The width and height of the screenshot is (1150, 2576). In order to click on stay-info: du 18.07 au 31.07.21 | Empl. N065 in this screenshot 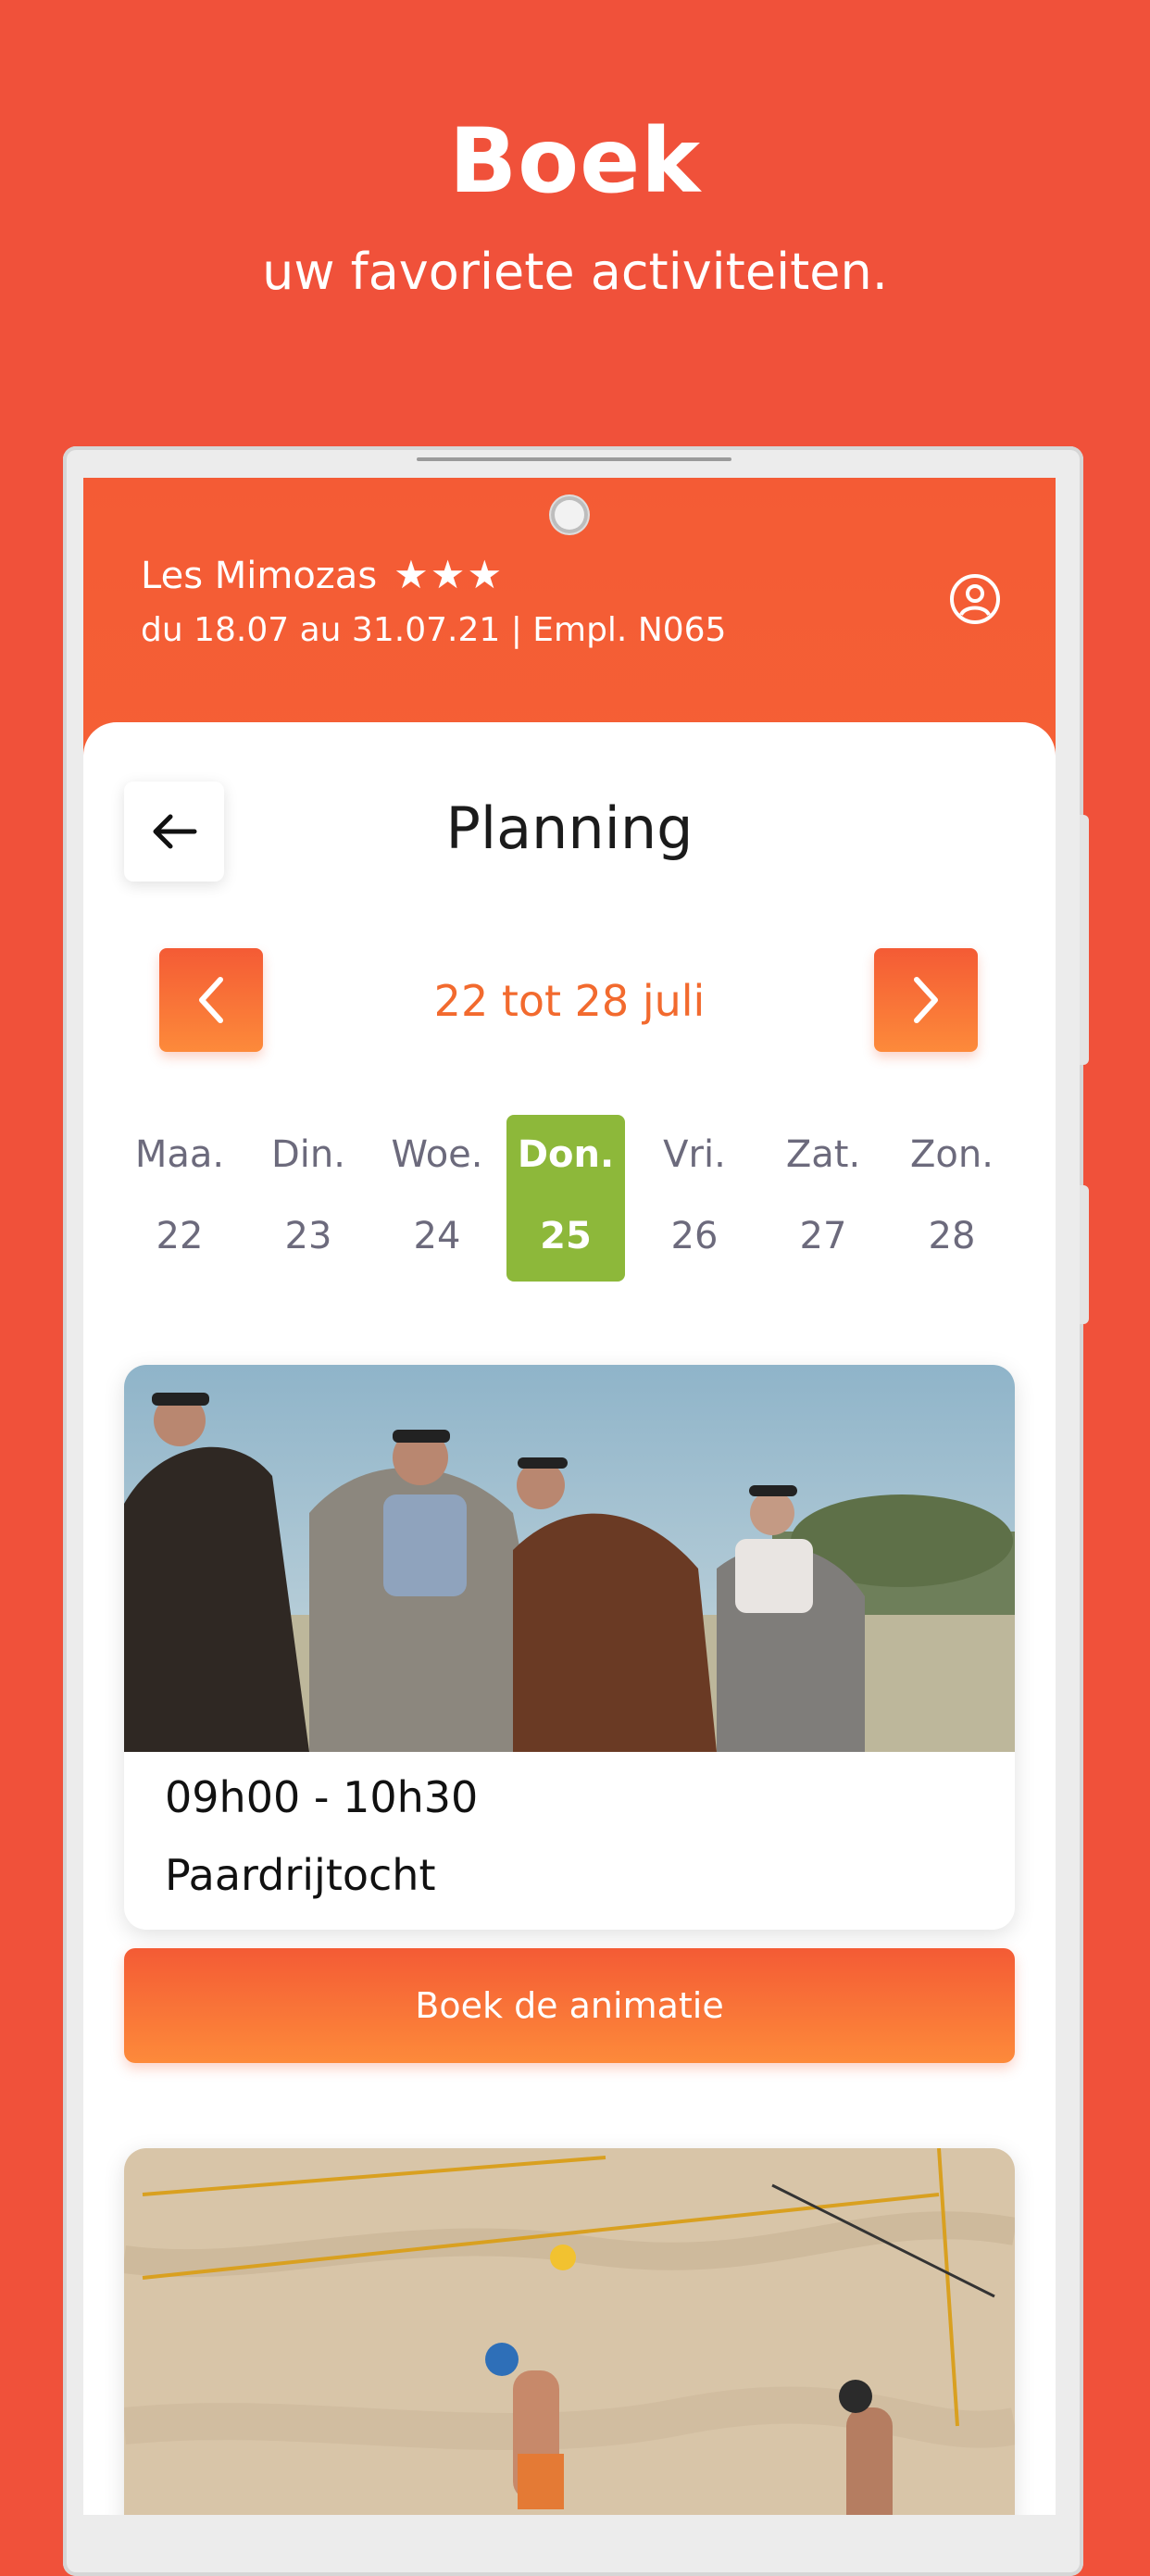, I will do `click(434, 630)`.